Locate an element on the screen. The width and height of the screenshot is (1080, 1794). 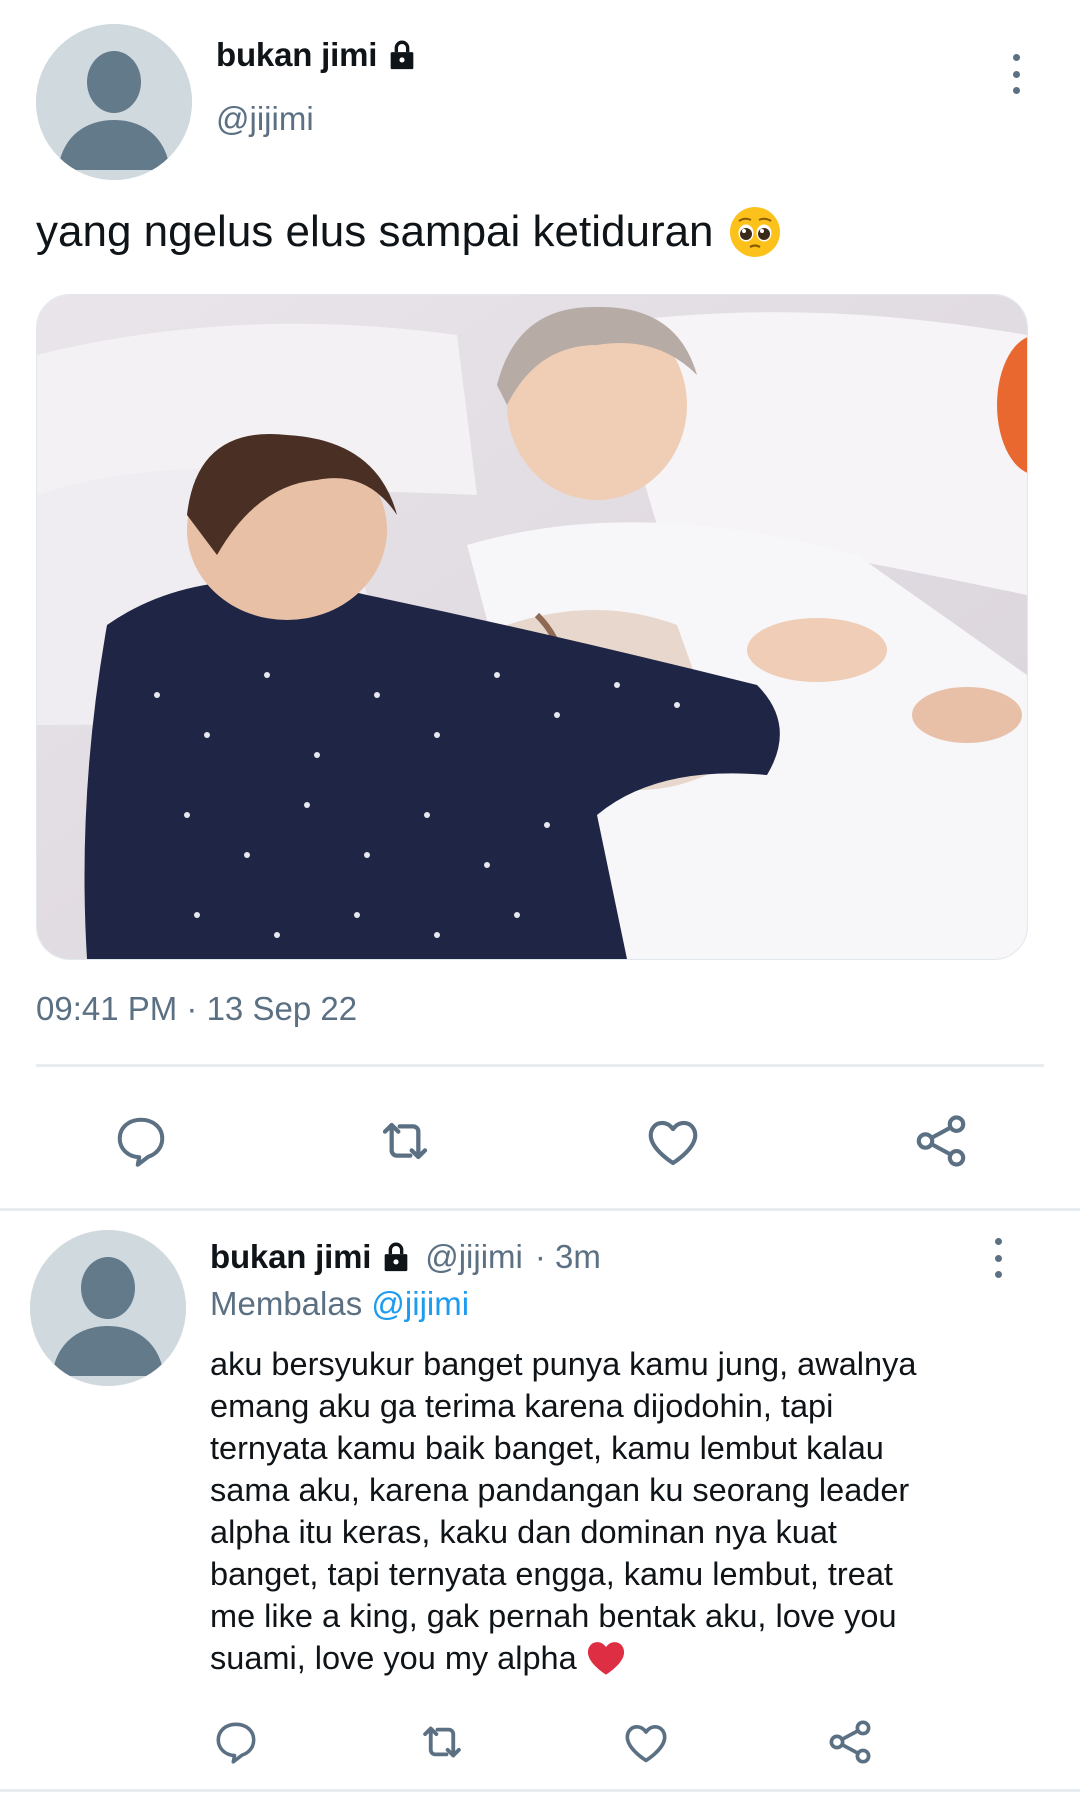
reply-author-row: bukan jimi @jijimi · 3m is located at coordinates (405, 1257).